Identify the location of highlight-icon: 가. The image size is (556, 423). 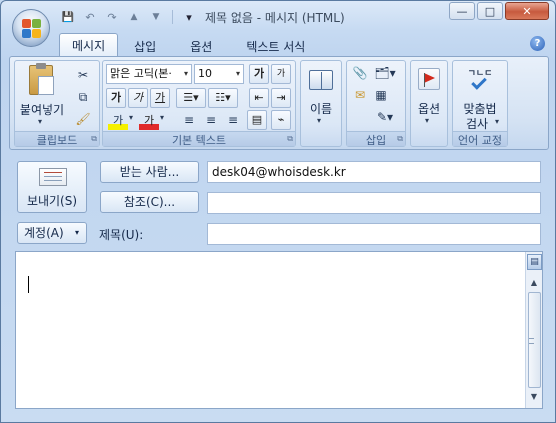
(118, 120).